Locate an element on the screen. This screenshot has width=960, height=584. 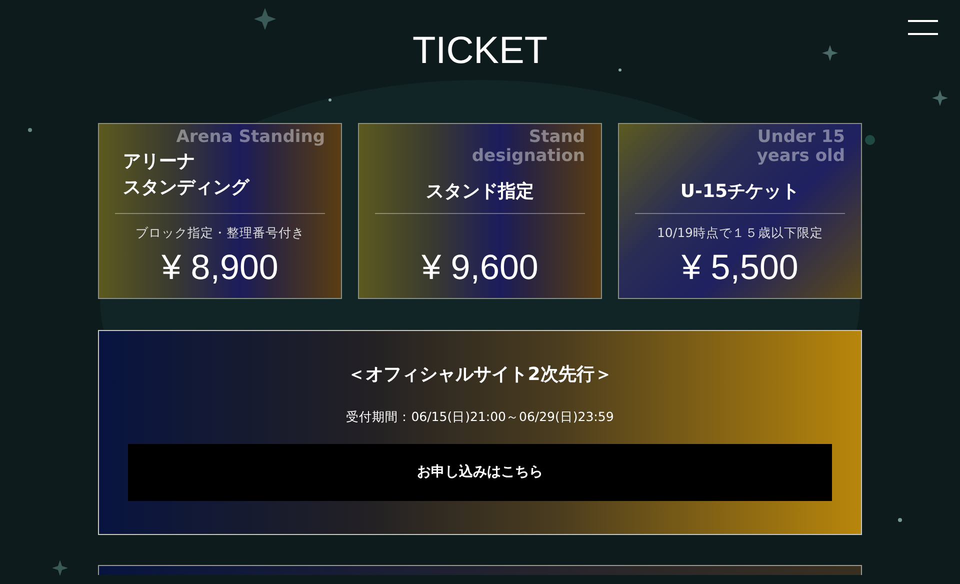
ticket-price: ¥ 9,600 is located at coordinates (480, 267).